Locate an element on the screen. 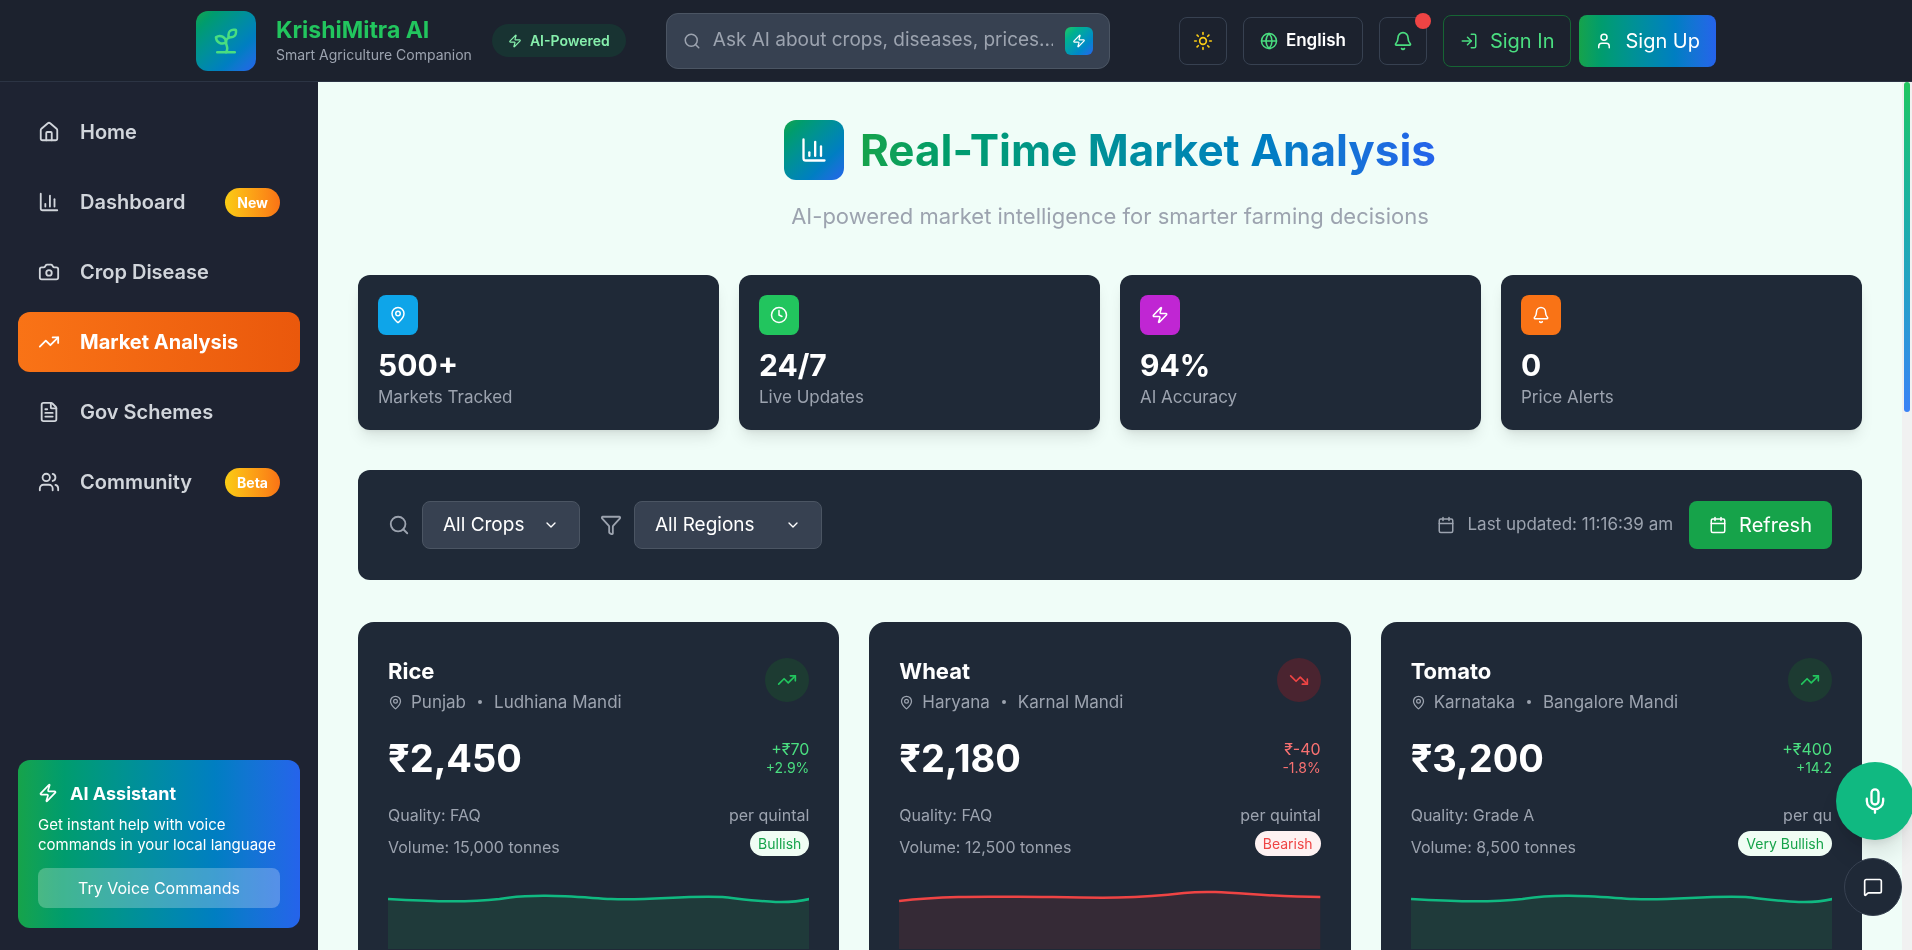 The image size is (1912, 950). login-icon is located at coordinates (1468, 40).